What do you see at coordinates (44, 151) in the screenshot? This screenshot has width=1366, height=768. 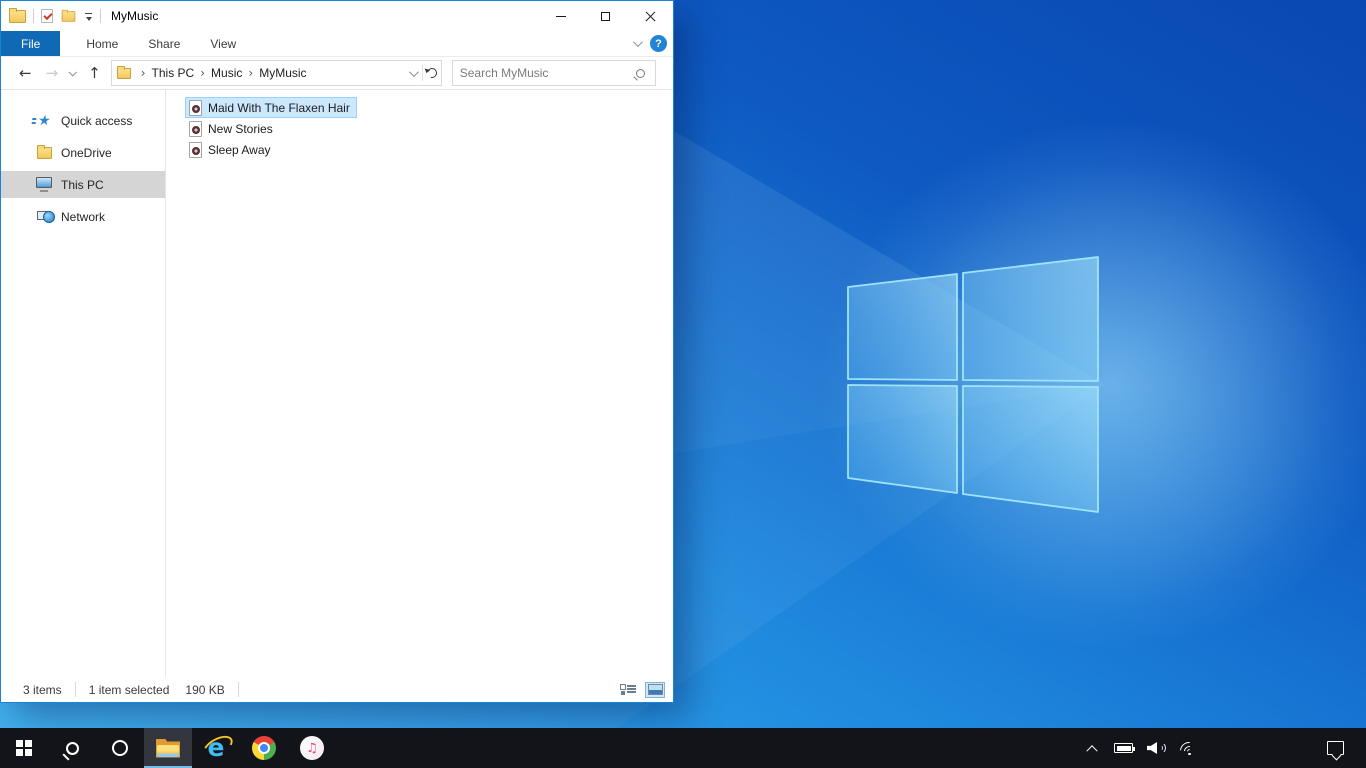 I see `onedrive-folder-icon` at bounding box center [44, 151].